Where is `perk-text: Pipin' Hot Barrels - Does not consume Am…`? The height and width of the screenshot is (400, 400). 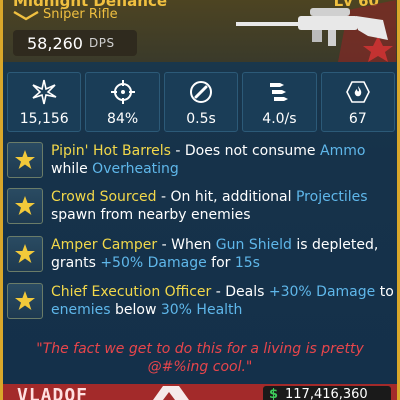 perk-text: Pipin' Hot Barrels - Does not consume Am… is located at coordinates (223, 160).